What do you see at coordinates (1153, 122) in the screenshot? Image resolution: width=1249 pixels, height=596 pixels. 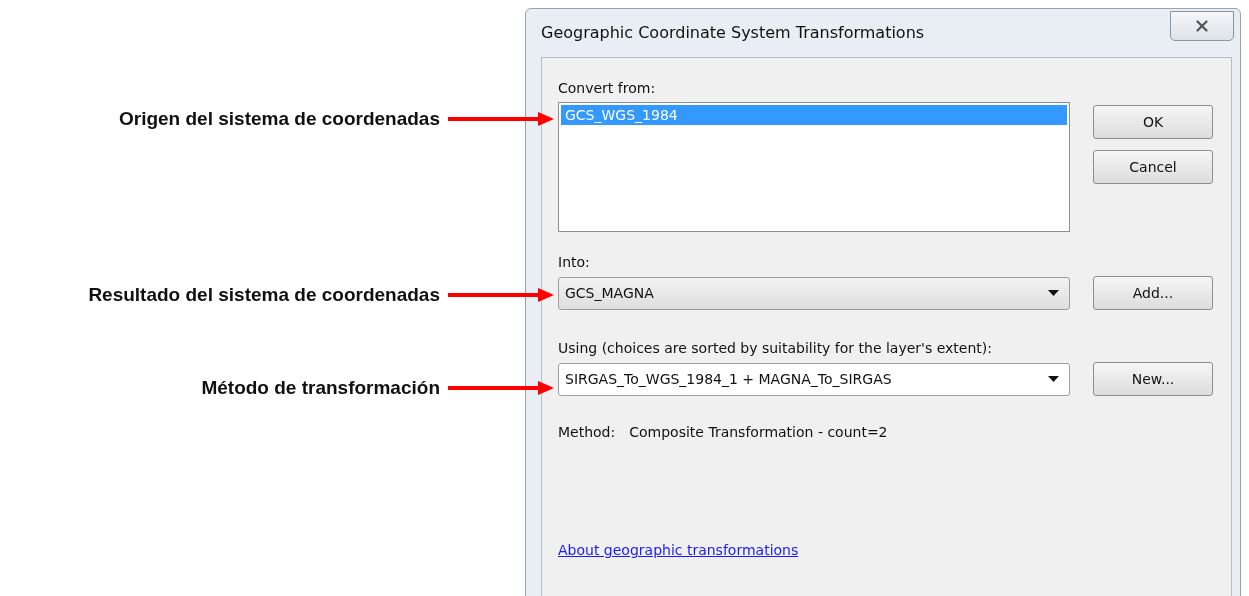 I see `ok-button: OK` at bounding box center [1153, 122].